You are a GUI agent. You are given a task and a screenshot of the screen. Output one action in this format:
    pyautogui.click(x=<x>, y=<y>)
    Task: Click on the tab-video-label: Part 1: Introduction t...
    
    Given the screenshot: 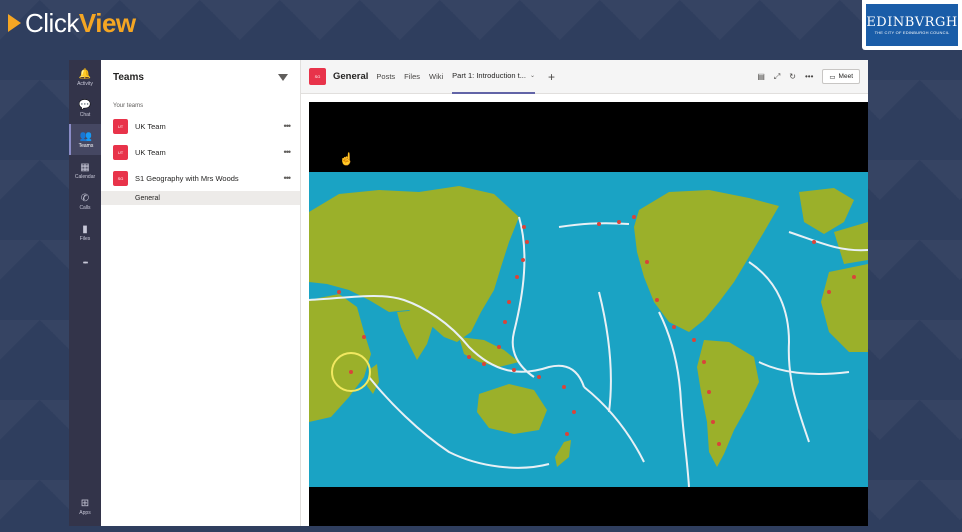 What is the action you would take?
    pyautogui.click(x=489, y=75)
    